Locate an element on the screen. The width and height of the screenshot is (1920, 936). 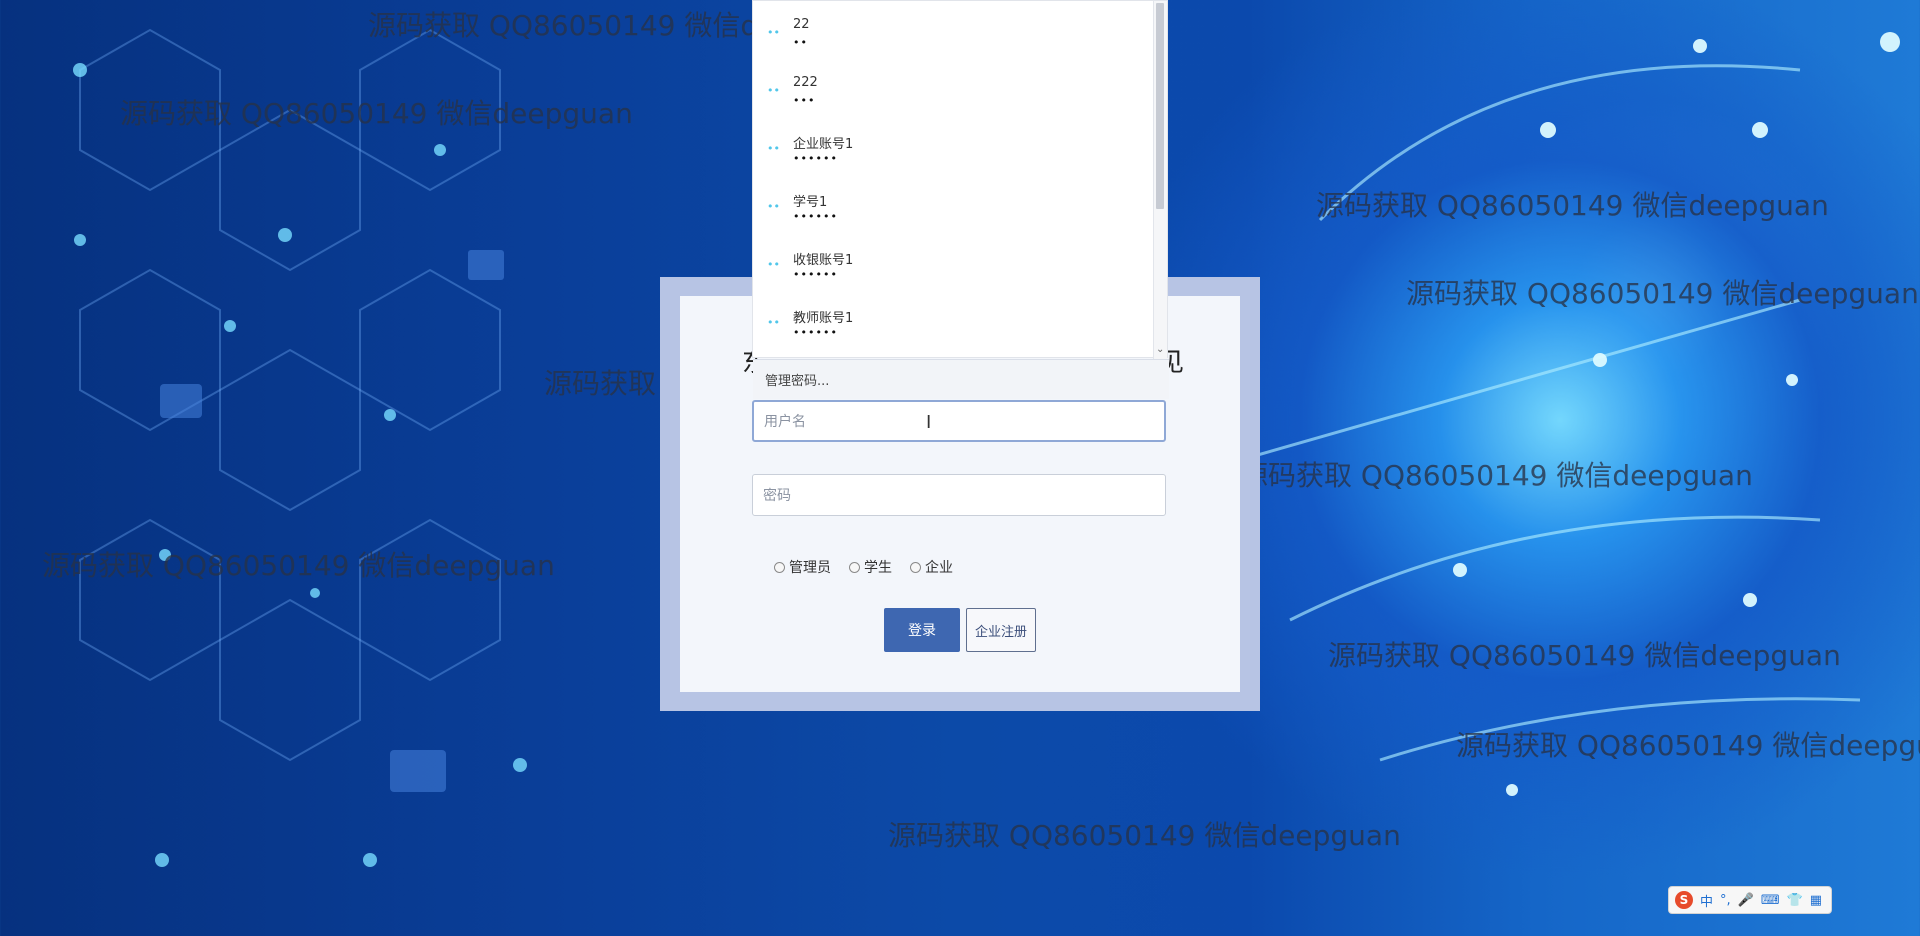
toolbox-icon: ▦ is located at coordinates (1816, 900).